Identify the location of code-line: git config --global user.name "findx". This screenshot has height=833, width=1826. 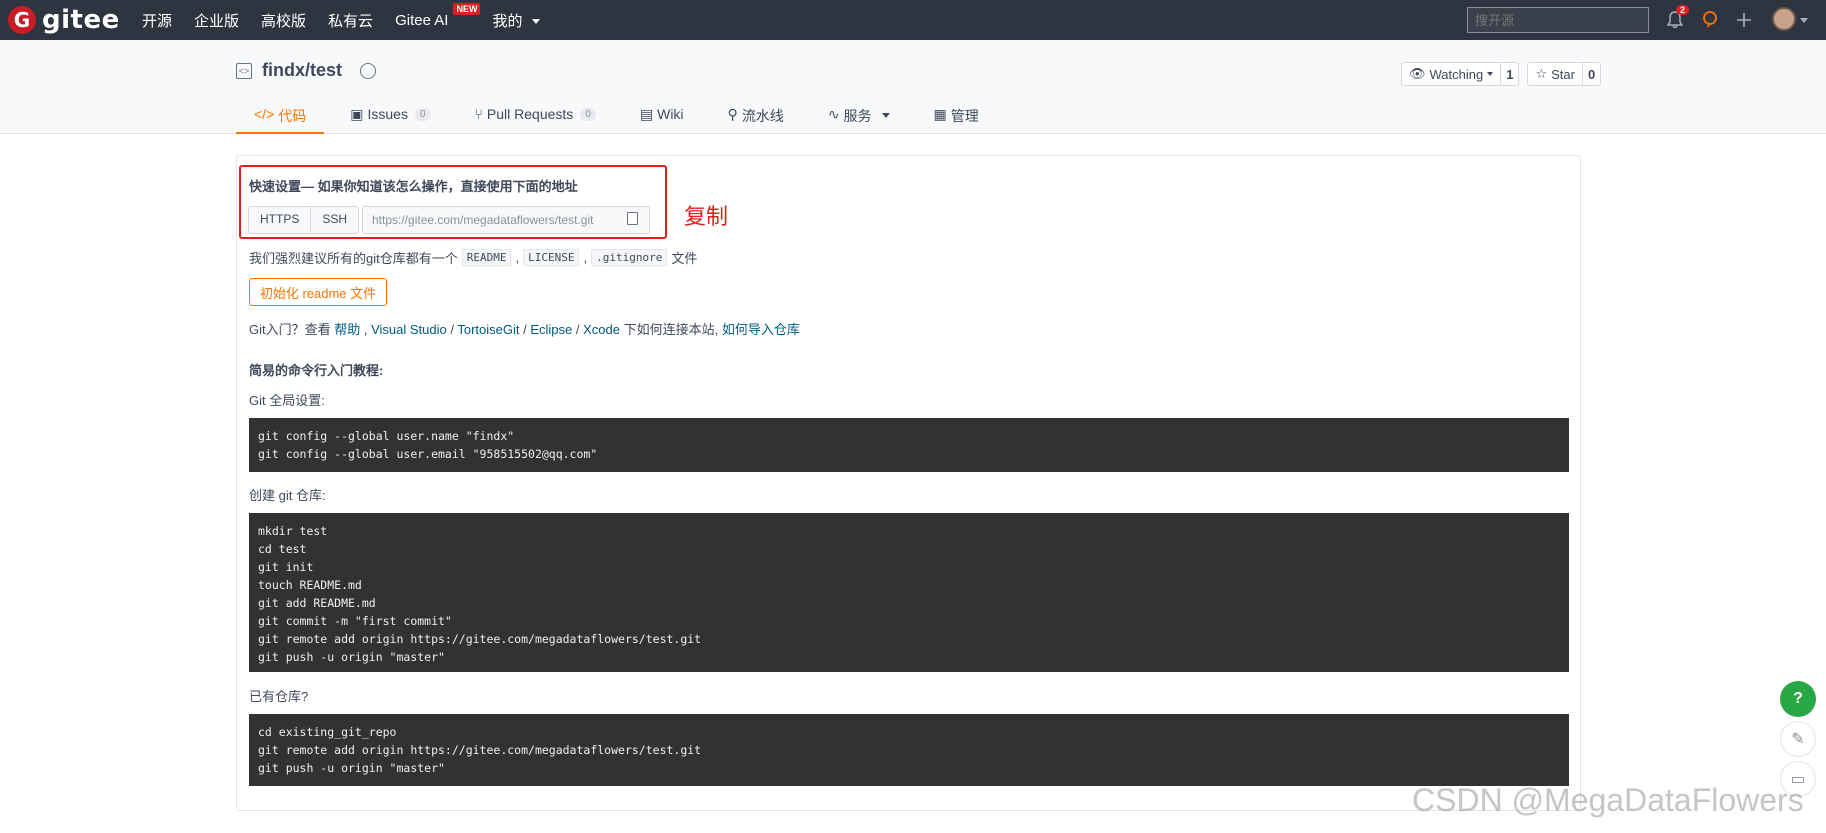
(386, 436).